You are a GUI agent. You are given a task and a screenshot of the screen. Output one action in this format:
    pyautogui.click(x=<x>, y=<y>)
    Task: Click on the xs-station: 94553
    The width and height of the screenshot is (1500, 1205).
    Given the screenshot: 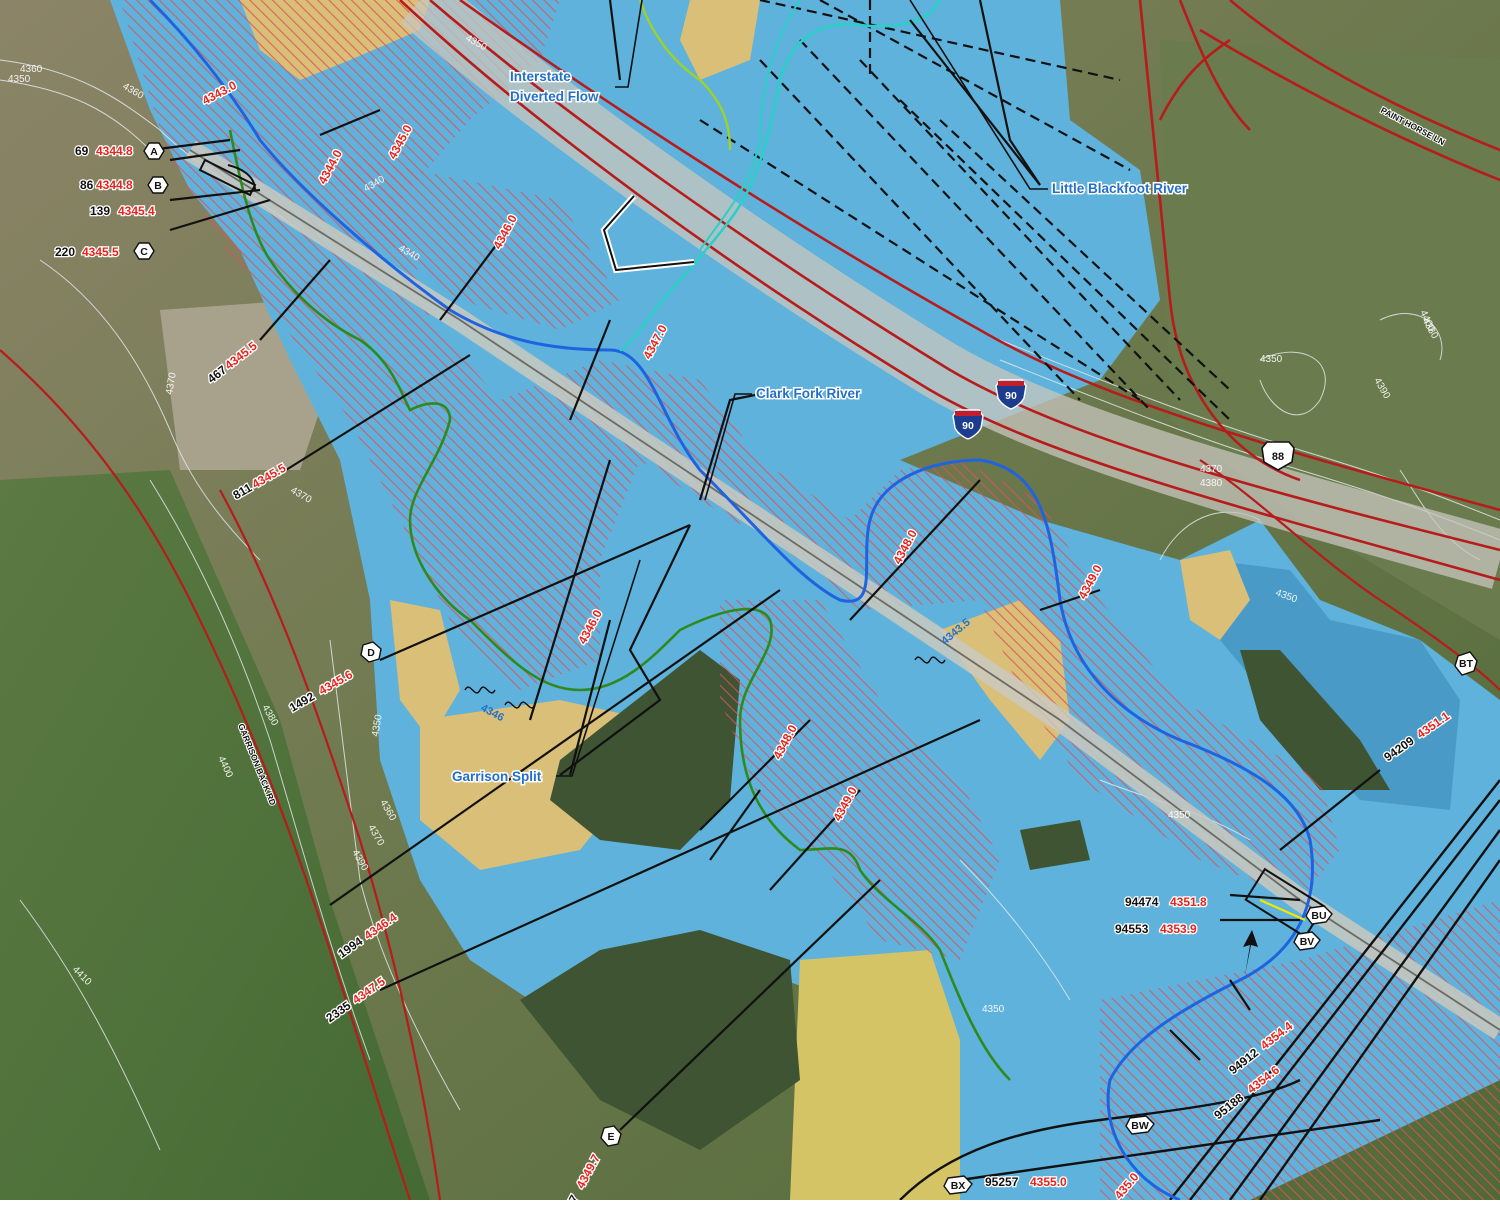 What is the action you would take?
    pyautogui.click(x=1132, y=929)
    